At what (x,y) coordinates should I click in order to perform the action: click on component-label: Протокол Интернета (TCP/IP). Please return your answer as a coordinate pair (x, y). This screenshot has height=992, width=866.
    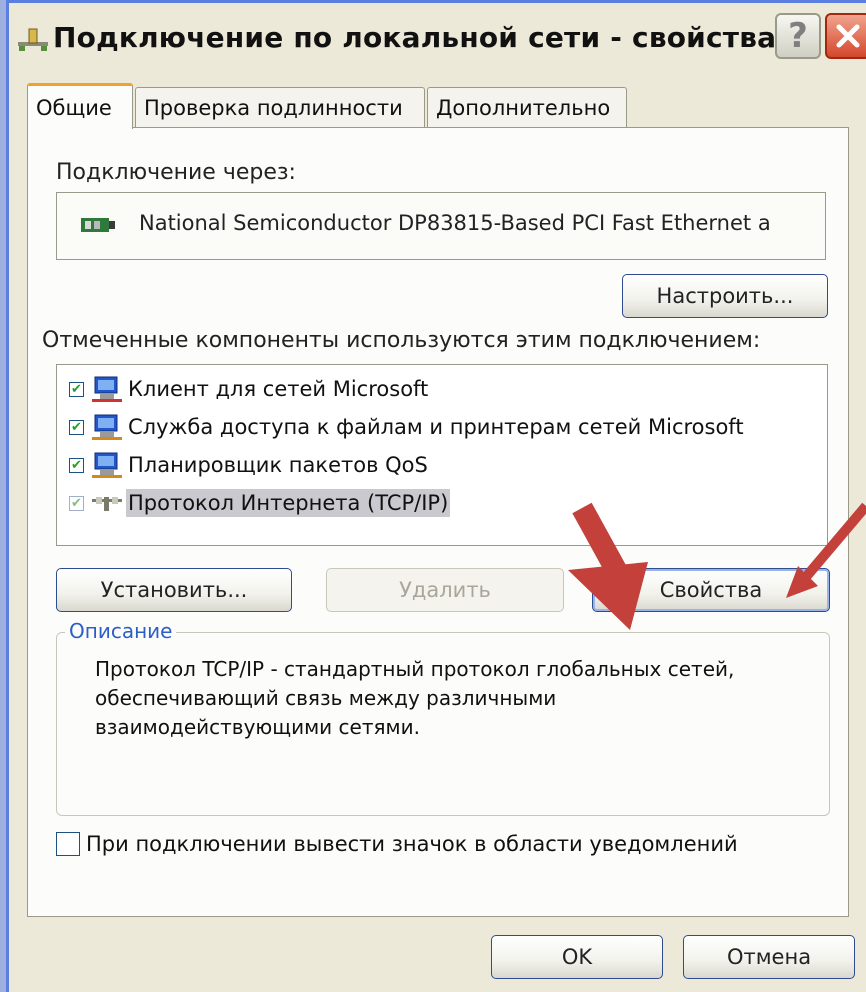
    Looking at the image, I should click on (288, 503).